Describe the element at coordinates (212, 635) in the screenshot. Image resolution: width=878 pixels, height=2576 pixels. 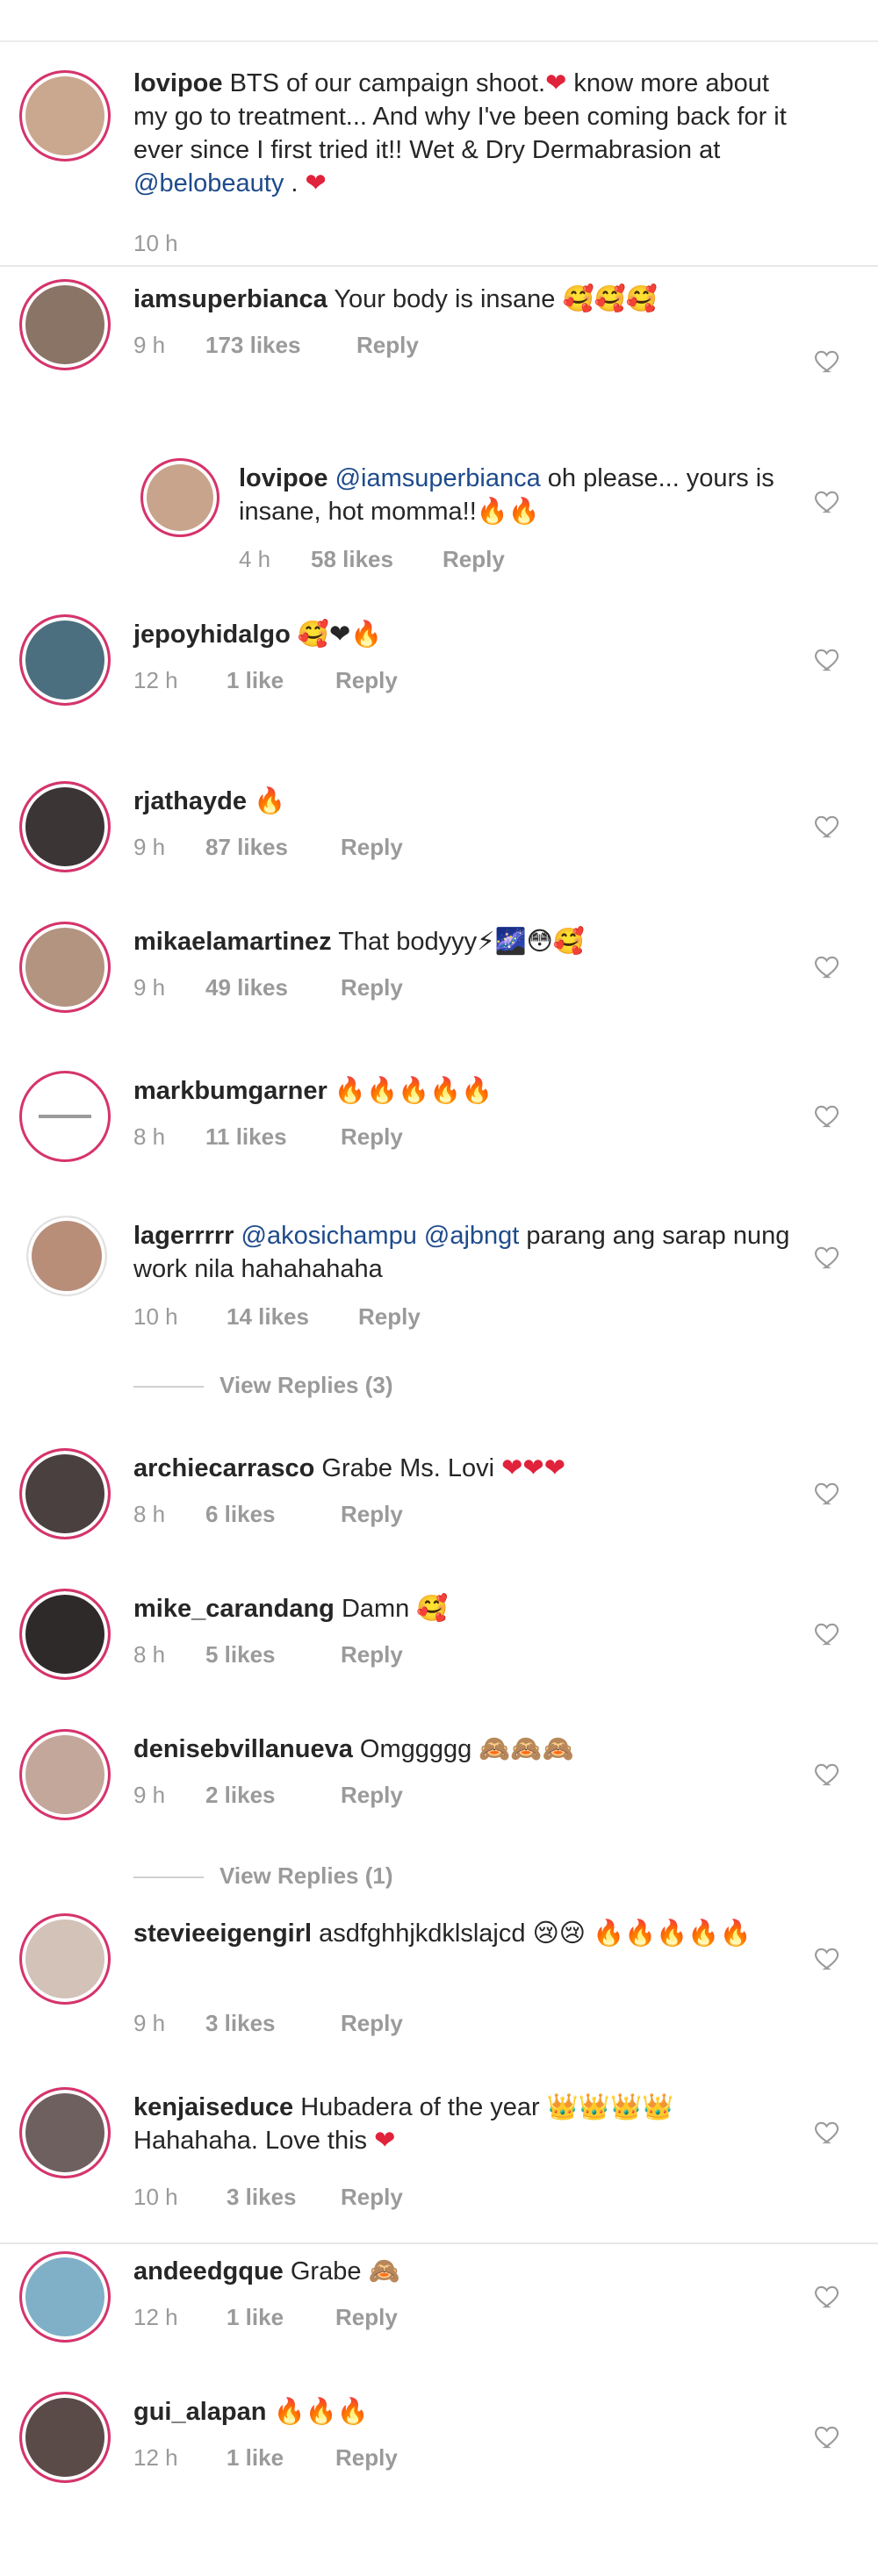
I see `username: jepoyhidalgo` at that location.